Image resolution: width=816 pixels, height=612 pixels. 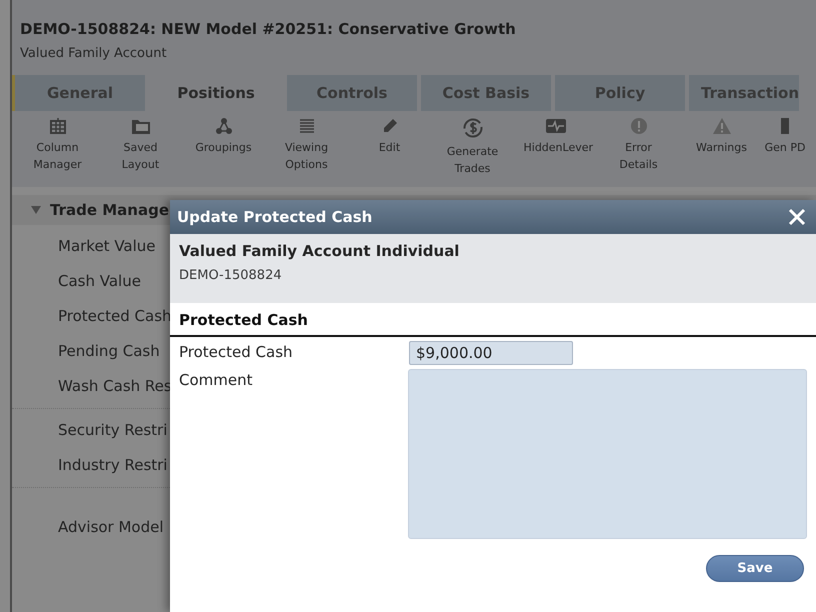 What do you see at coordinates (744, 93) in the screenshot?
I see `tab: Transaction` at bounding box center [744, 93].